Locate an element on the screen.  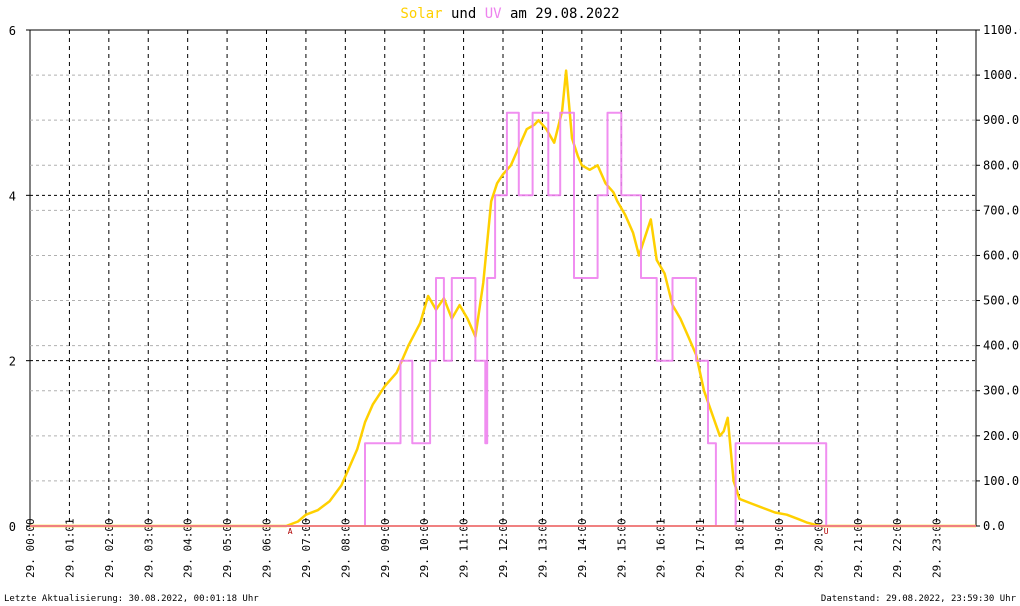
chart-title: Solar und UV am 29.08.2022 is located at coordinates (509, 14).